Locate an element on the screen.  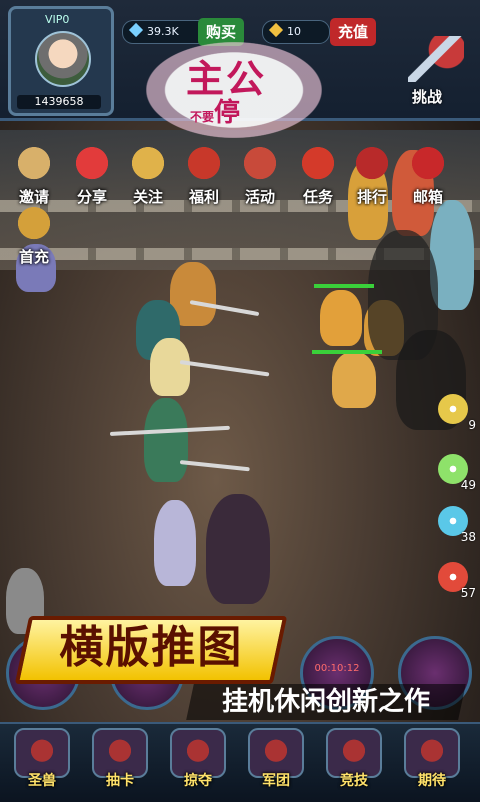
menu-item: 邀请 is located at coordinates (34, 178).